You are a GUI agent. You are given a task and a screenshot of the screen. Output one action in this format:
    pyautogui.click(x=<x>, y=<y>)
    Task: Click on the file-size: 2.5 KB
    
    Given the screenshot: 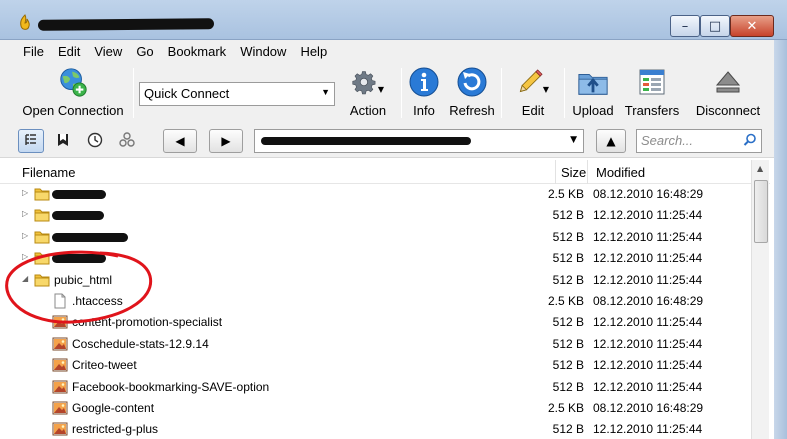 What is the action you would take?
    pyautogui.click(x=565, y=301)
    